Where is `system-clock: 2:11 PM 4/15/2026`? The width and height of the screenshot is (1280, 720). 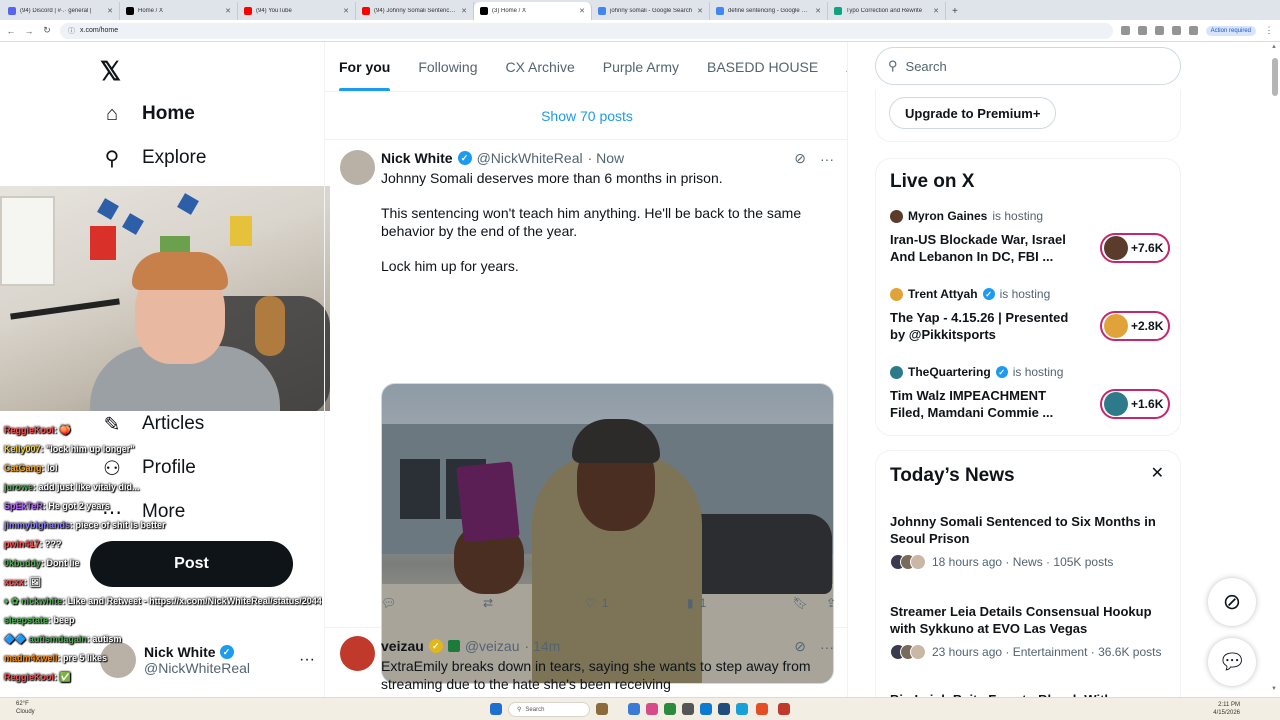
system-clock: 2:11 PM 4/15/2026 is located at coordinates (1220, 709).